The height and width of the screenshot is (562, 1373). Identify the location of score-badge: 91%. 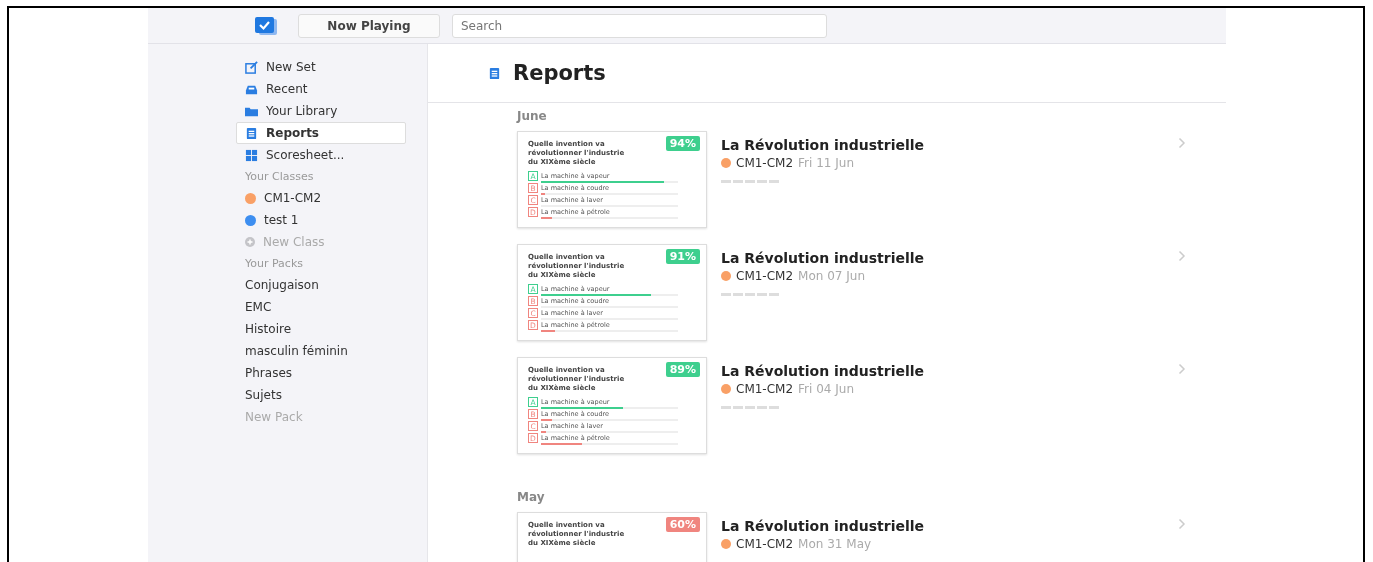
(682, 256).